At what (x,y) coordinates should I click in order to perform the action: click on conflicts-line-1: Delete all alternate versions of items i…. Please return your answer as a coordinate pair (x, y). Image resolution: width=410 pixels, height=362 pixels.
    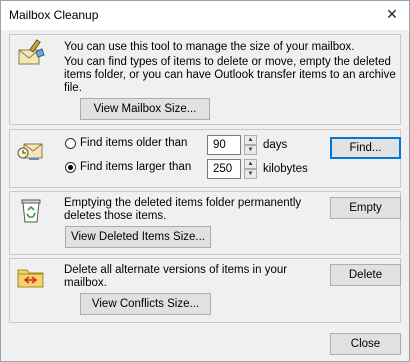
    Looking at the image, I should click on (176, 270).